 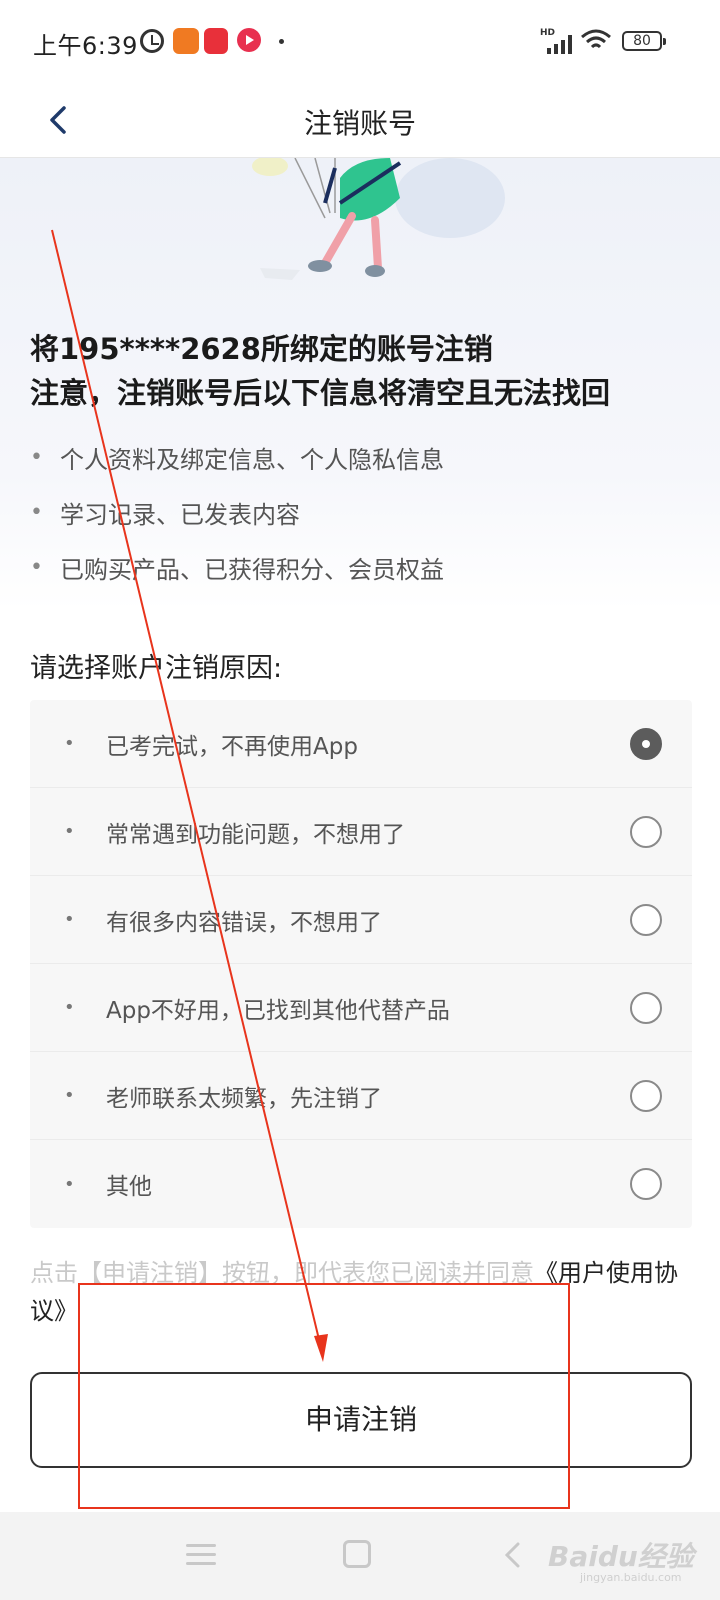 I want to click on video-app-notification-icon, so click(x=249, y=40).